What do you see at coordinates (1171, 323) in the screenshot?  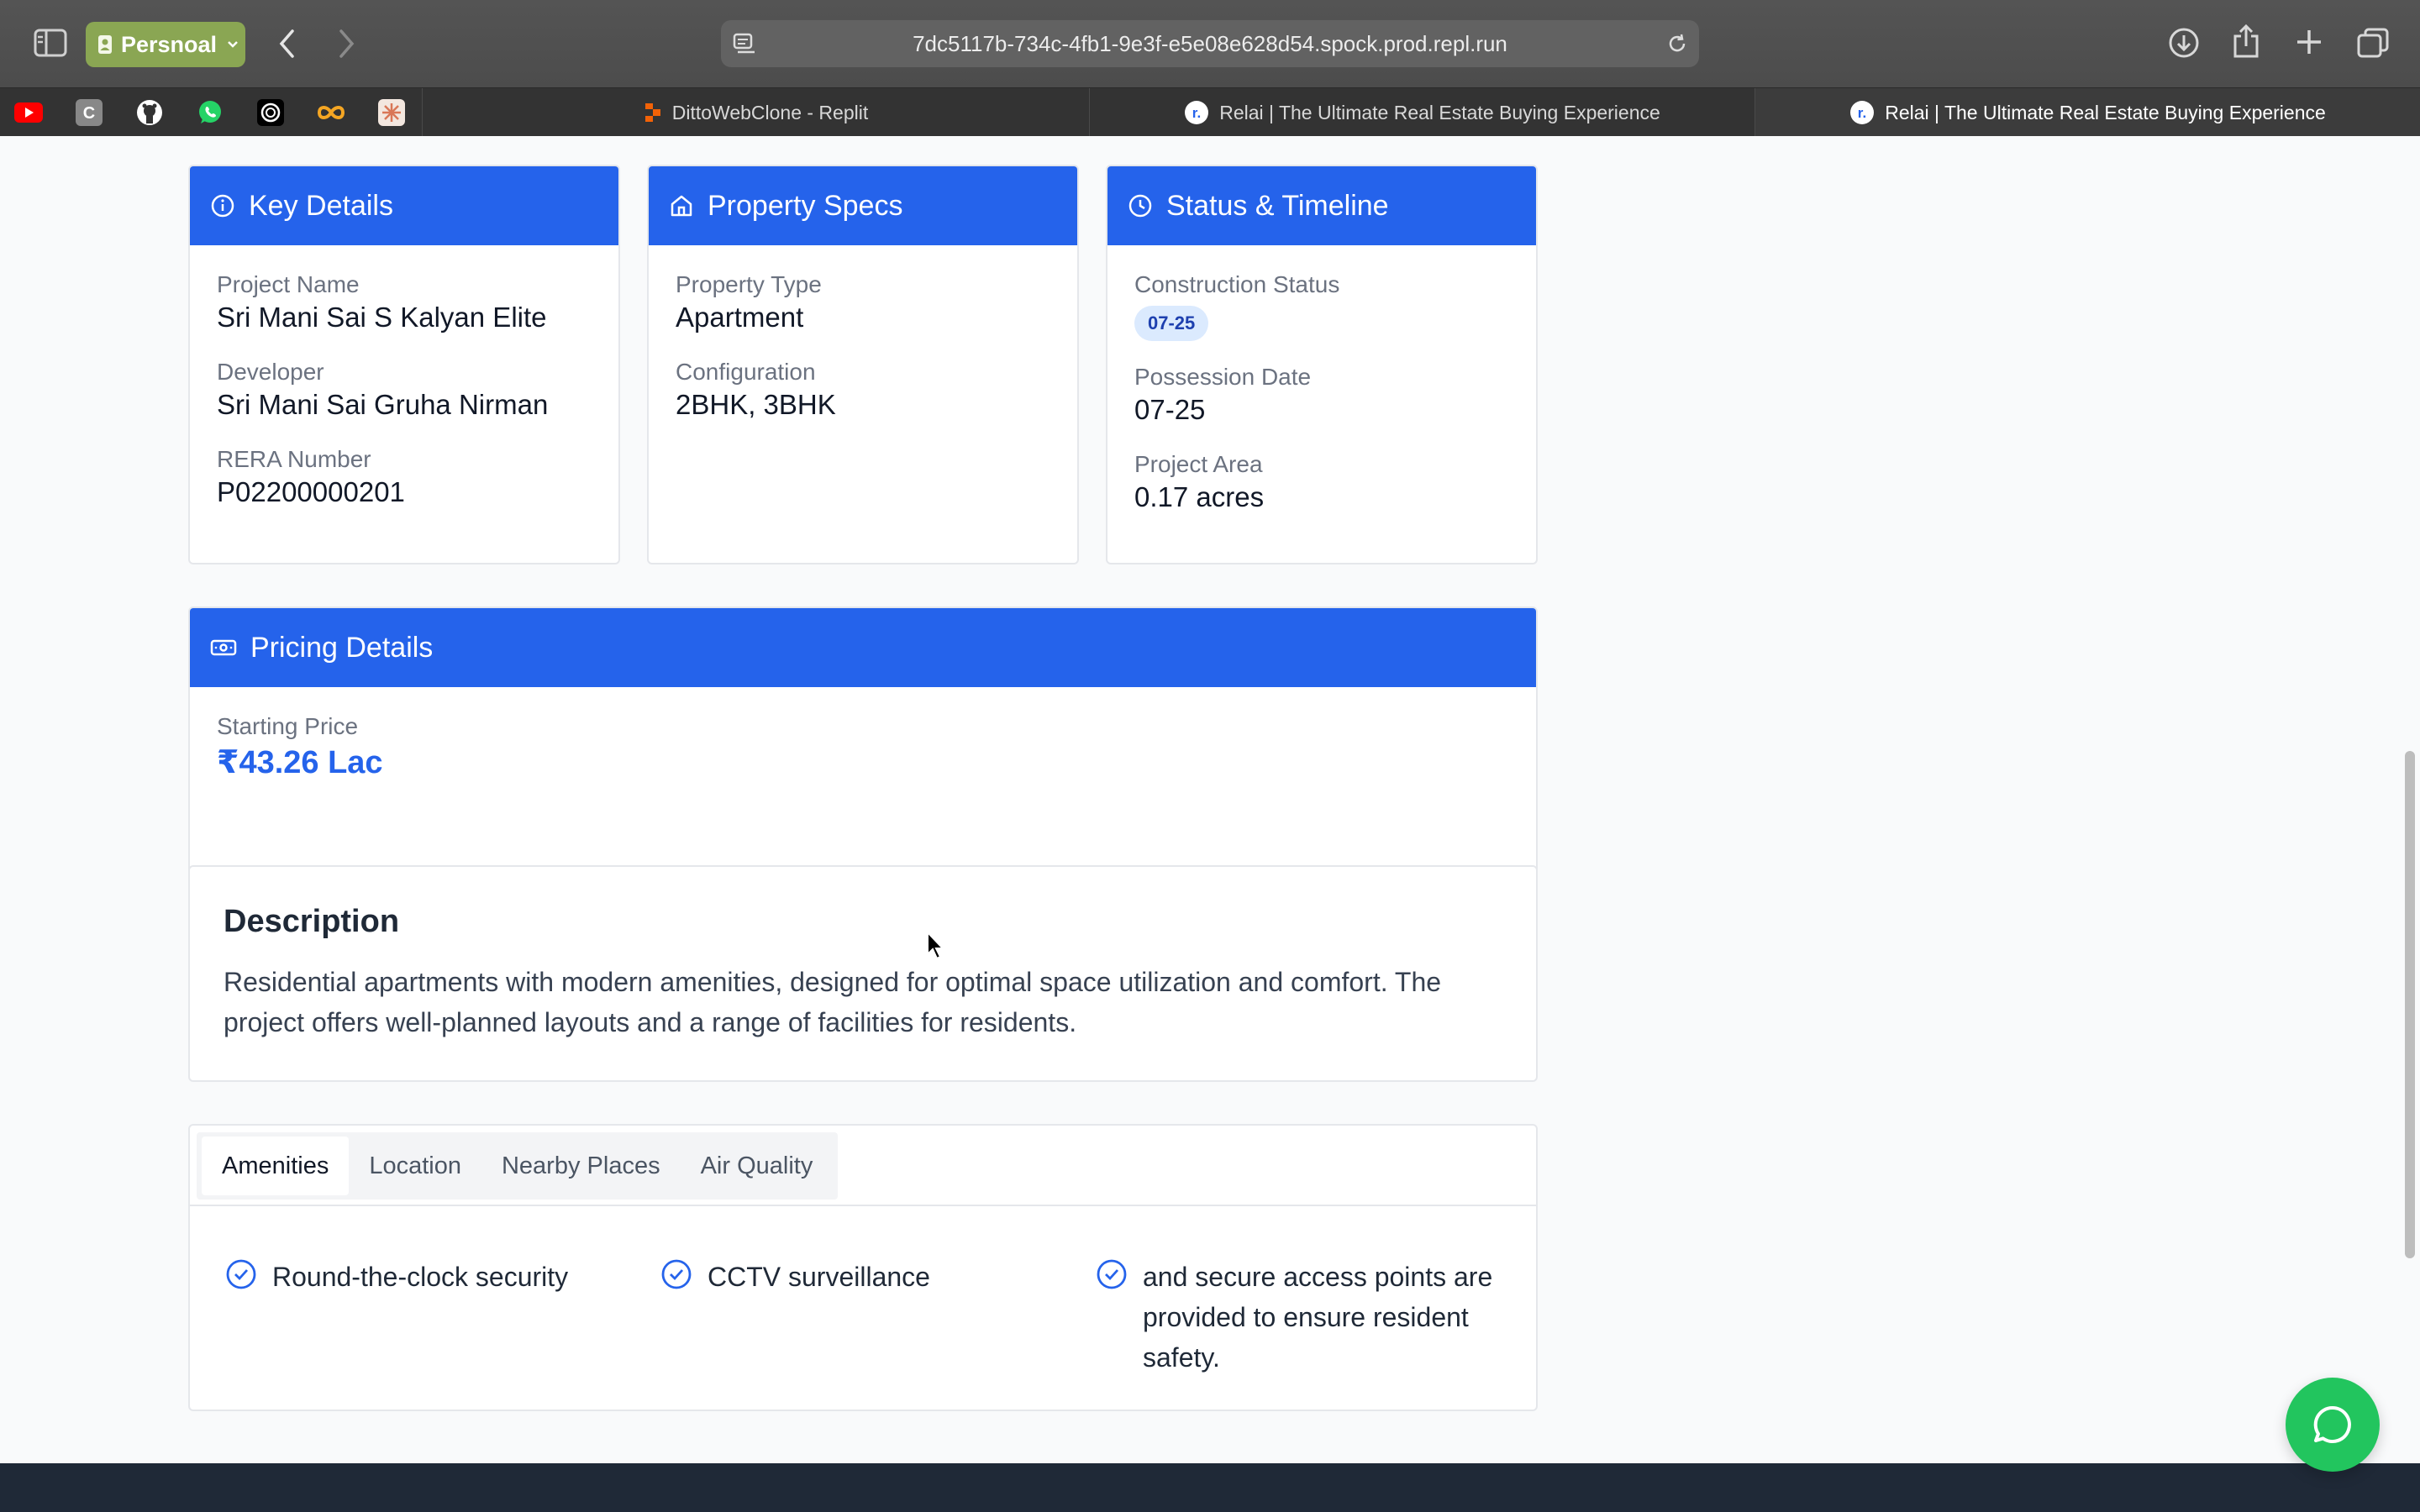 I see `construction-status-badge: 07-25` at bounding box center [1171, 323].